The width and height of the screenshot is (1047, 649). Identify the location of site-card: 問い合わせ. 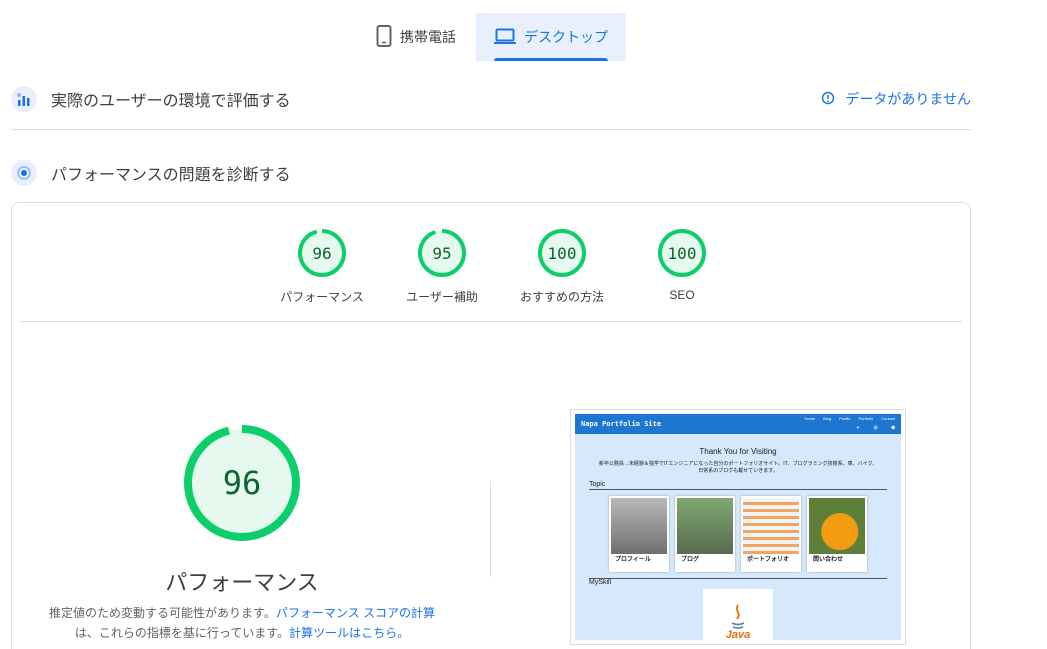
(837, 534).